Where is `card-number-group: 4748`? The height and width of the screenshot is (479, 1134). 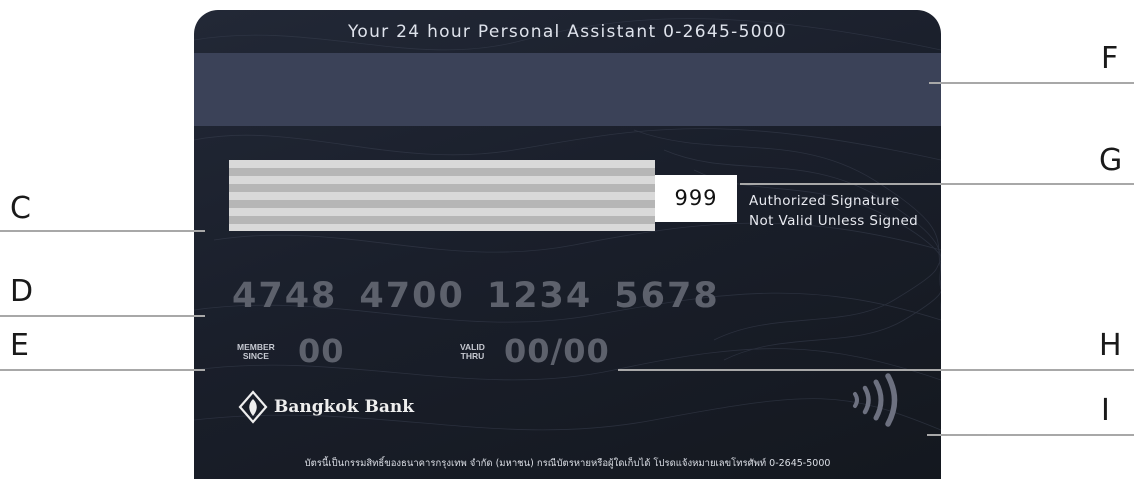
card-number-group: 4748 is located at coordinates (285, 296).